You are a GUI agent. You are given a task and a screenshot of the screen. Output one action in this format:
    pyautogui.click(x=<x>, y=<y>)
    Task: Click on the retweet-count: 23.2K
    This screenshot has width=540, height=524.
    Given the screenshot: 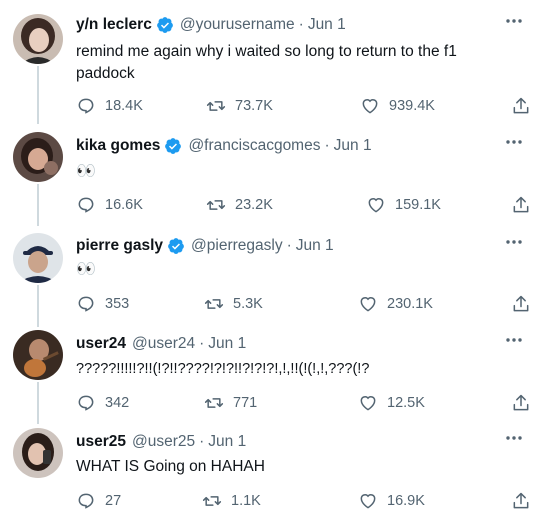 What is the action you would take?
    pyautogui.click(x=254, y=205)
    